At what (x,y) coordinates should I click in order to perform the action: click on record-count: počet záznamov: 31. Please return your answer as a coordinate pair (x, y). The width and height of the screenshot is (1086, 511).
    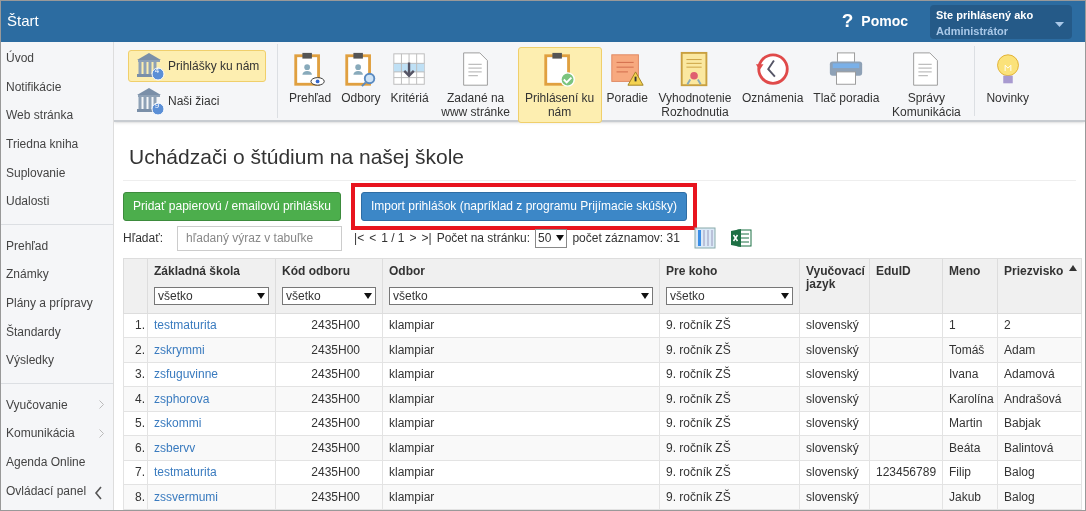
    Looking at the image, I should click on (626, 238).